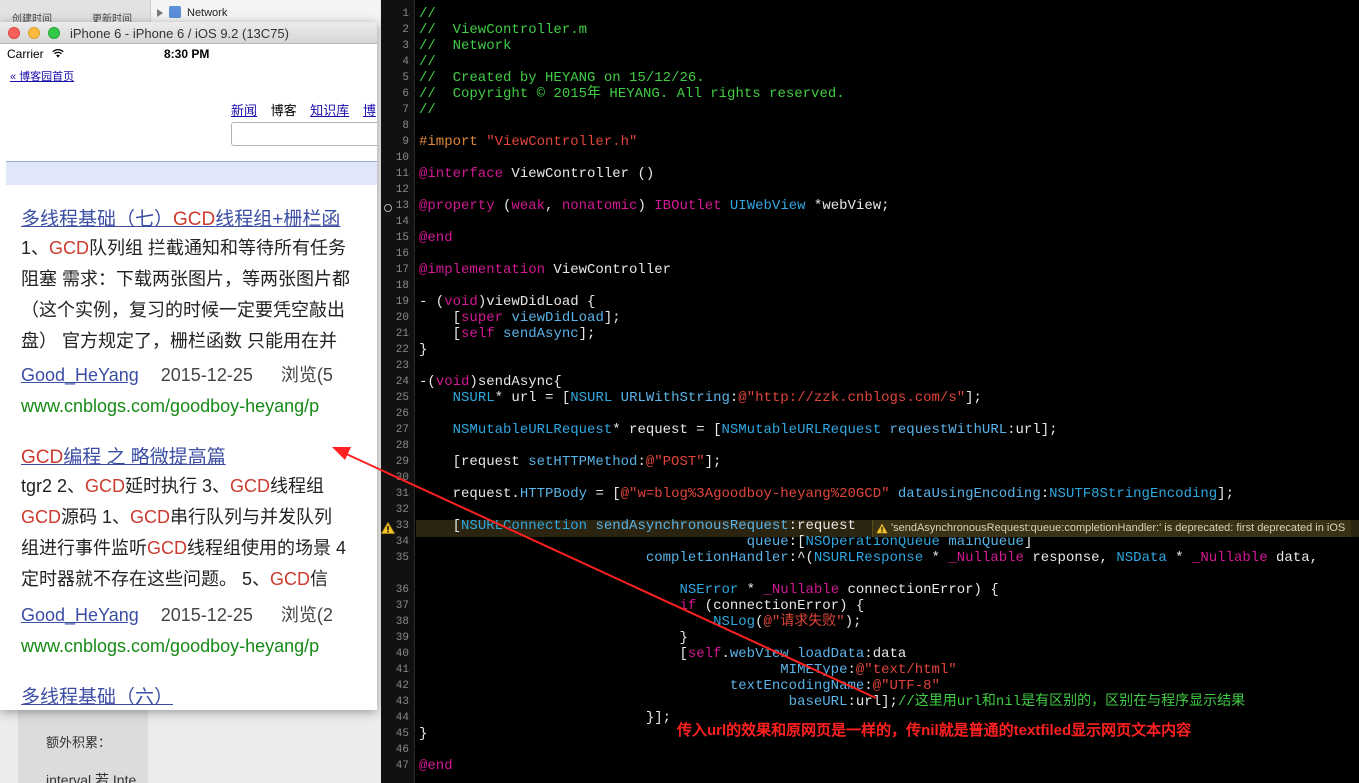 The height and width of the screenshot is (783, 1359). What do you see at coordinates (405, 14) in the screenshot?
I see `line-number: 1` at bounding box center [405, 14].